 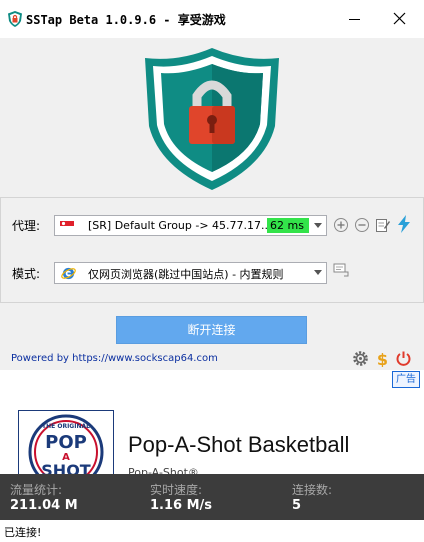 I want to click on status-text: 已连接!, so click(x=23, y=532).